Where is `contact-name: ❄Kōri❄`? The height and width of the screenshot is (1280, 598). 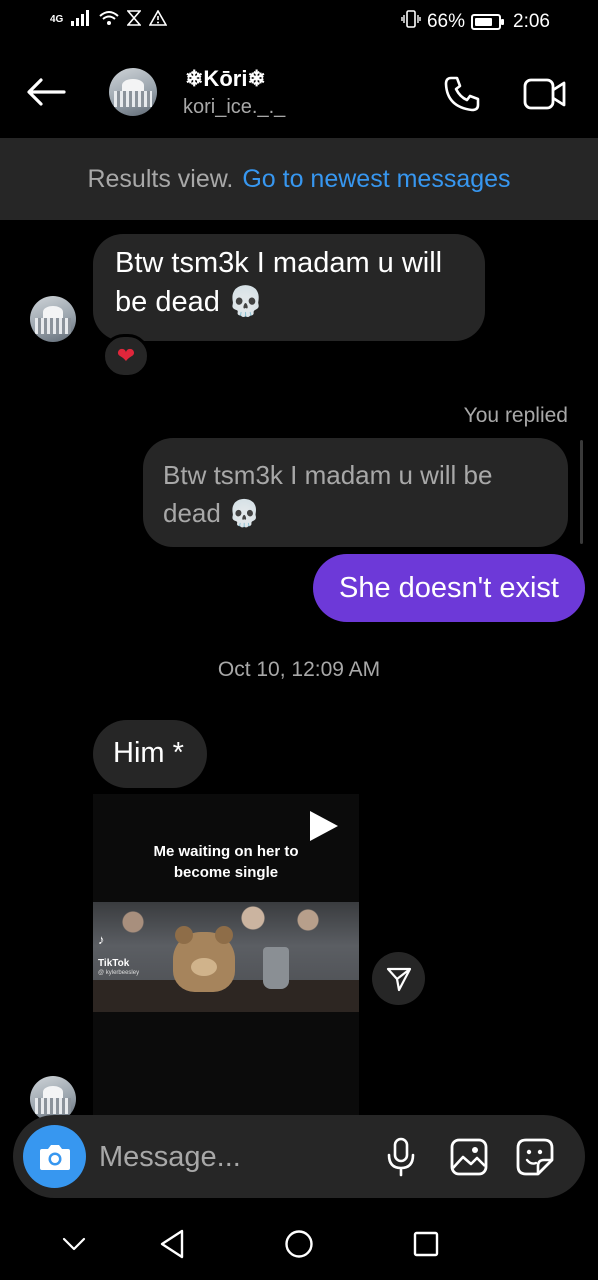 contact-name: ❄Kōri❄ is located at coordinates (225, 79).